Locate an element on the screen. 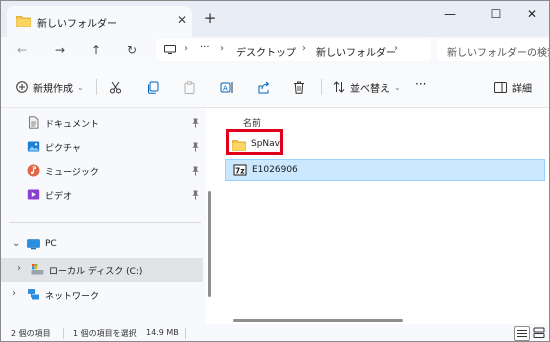 Image resolution: width=550 pixels, height=342 pixels. details-pane-label: 詳細 is located at coordinates (522, 89).